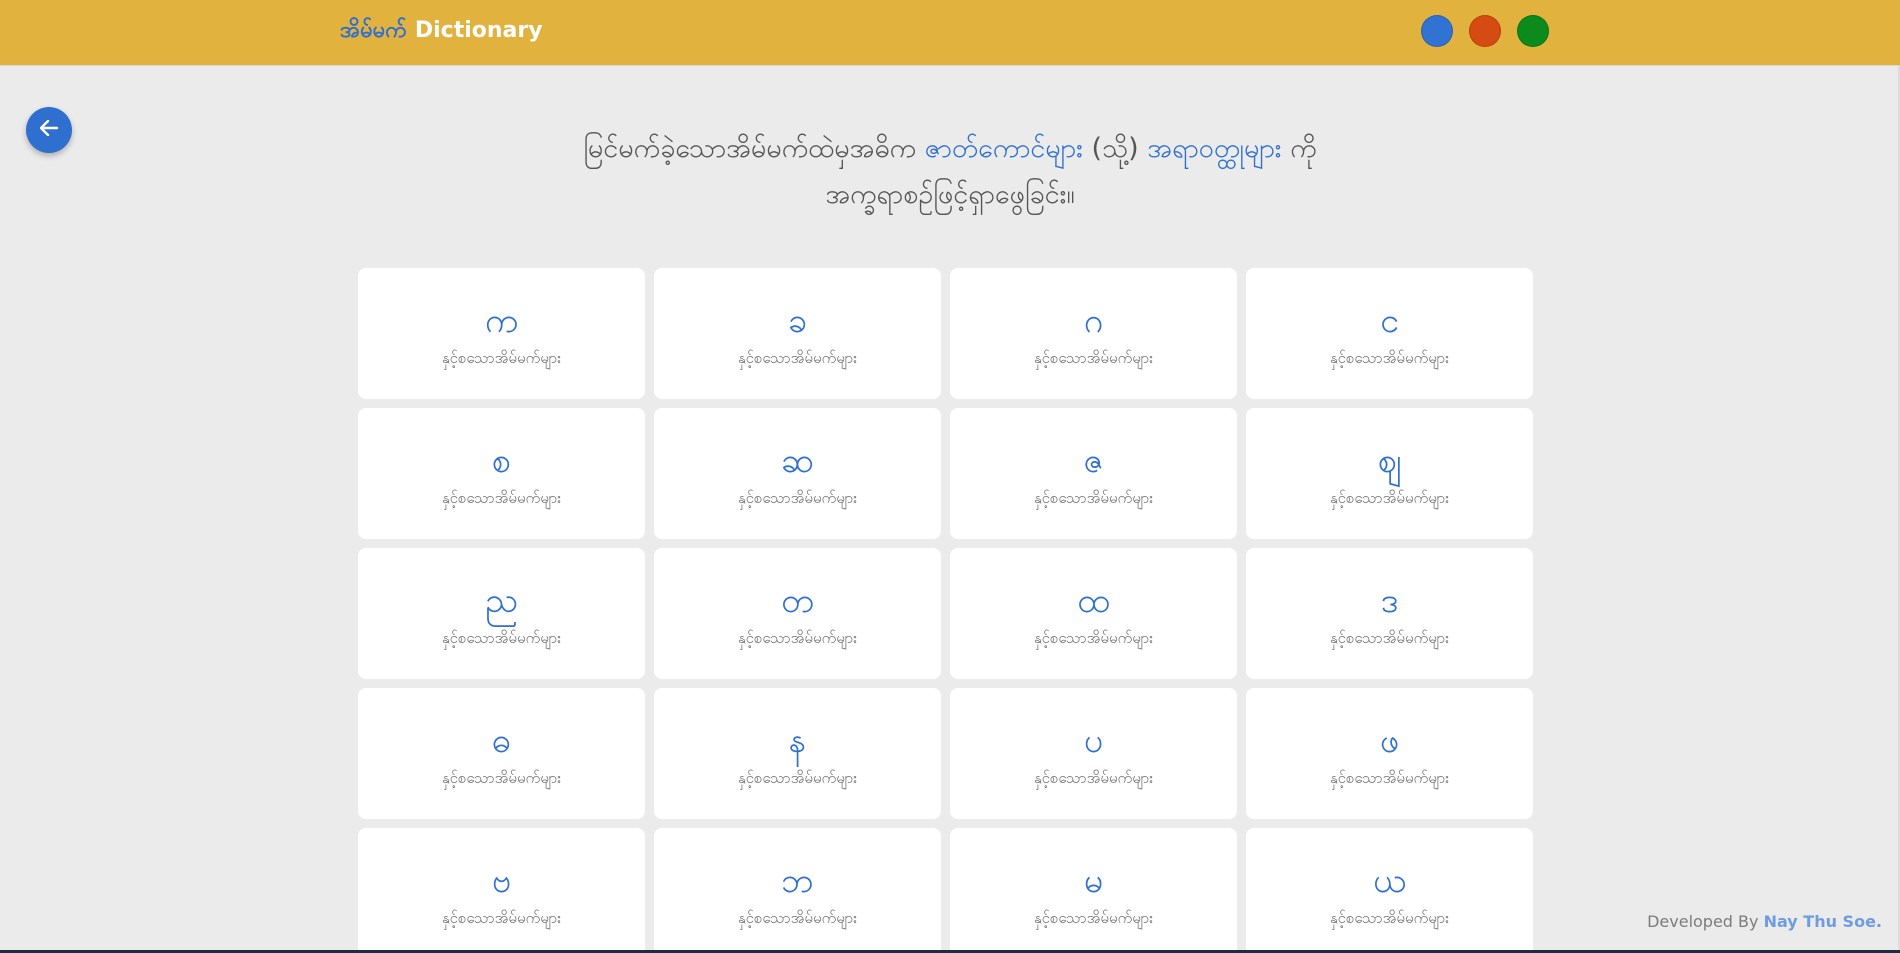 The image size is (1900, 953). I want to click on alphabet-card: ယနှင့်စသောအိမ်မက်များ, so click(1389, 890).